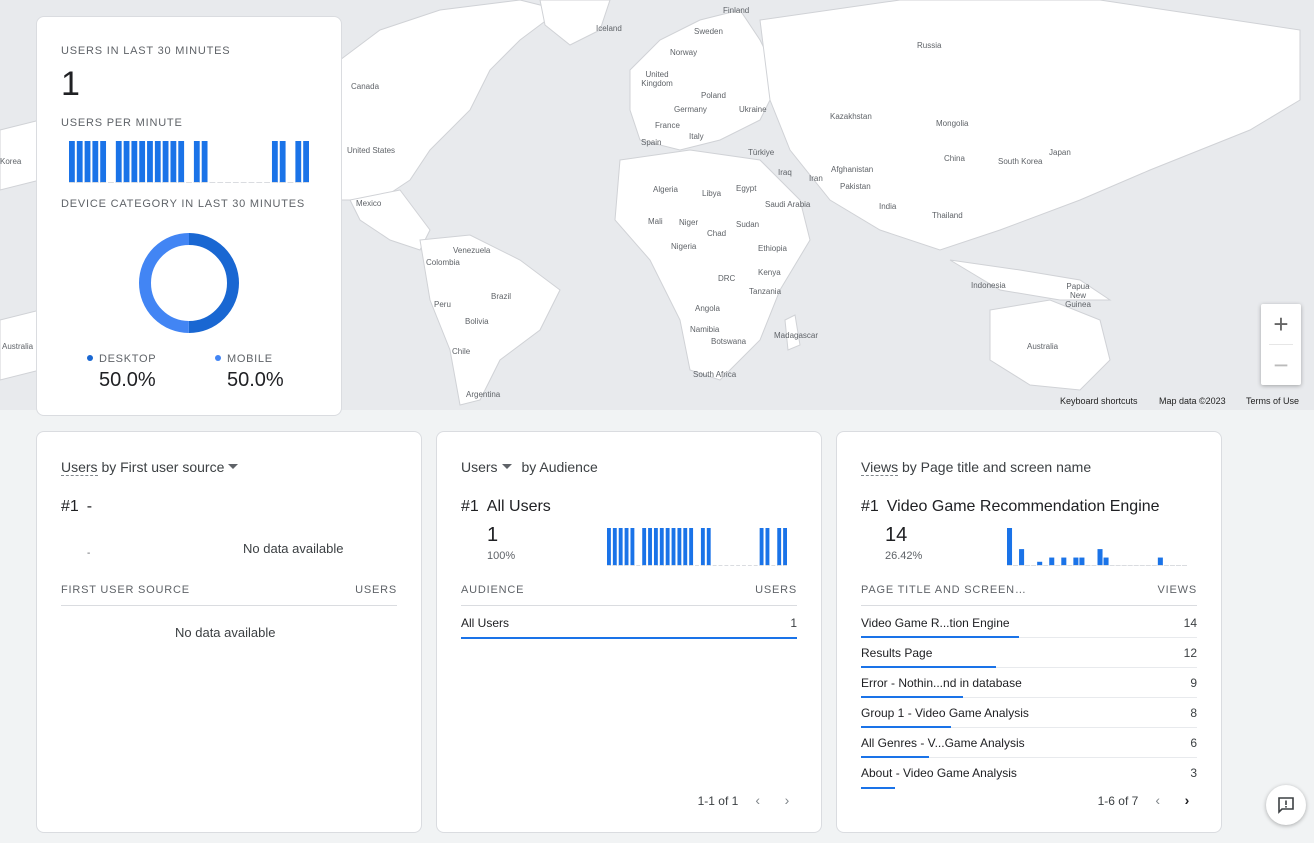 The image size is (1314, 843). What do you see at coordinates (736, 10) in the screenshot?
I see `map-label: Finland` at bounding box center [736, 10].